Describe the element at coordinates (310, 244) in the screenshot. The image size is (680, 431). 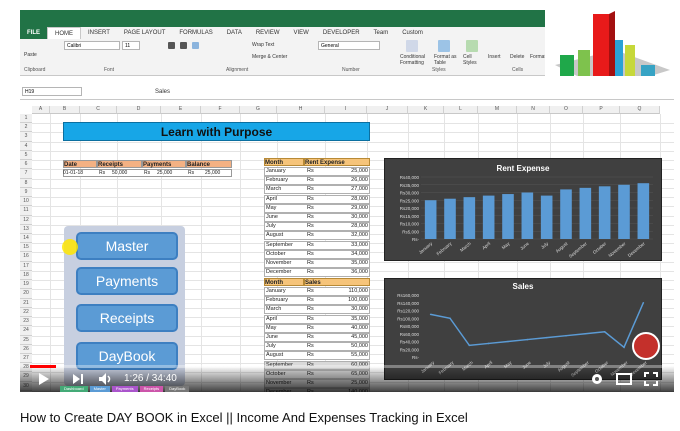
I see `rent-table-currency: Rs` at that location.